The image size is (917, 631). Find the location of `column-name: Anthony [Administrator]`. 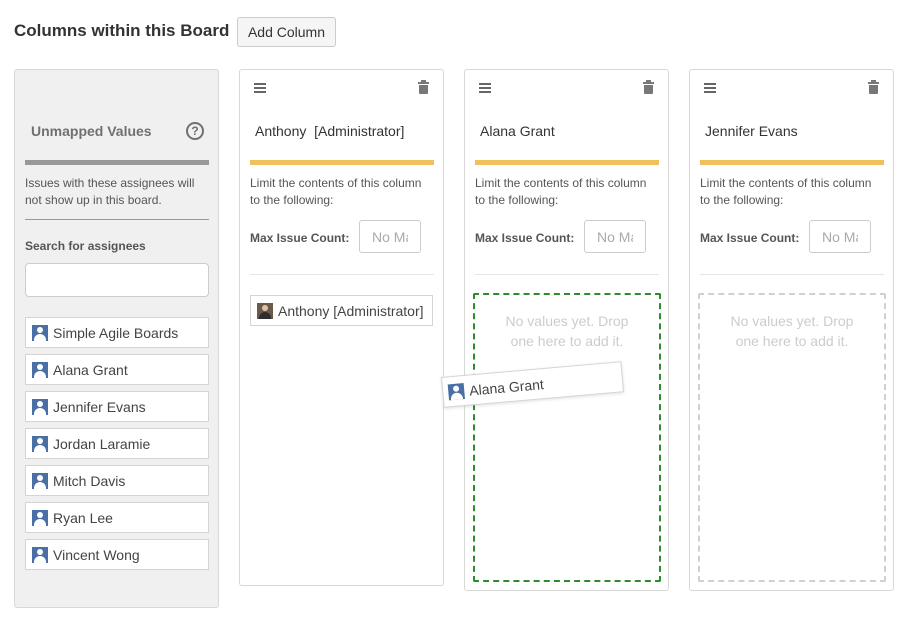

column-name: Anthony [Administrator] is located at coordinates (330, 131).